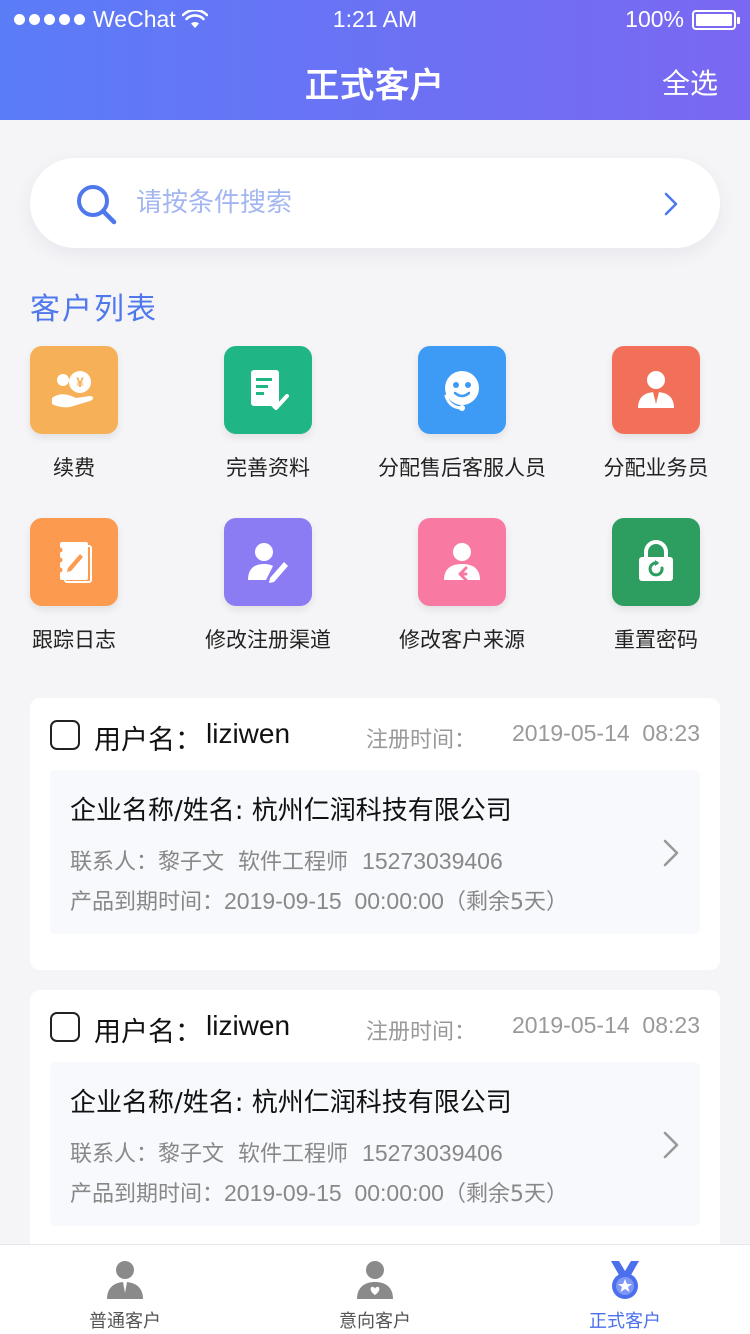 This screenshot has width=750, height=1334. Describe the element at coordinates (375, 19) in the screenshot. I see `status-bar: WeChat 1:21 AM 100%` at that location.